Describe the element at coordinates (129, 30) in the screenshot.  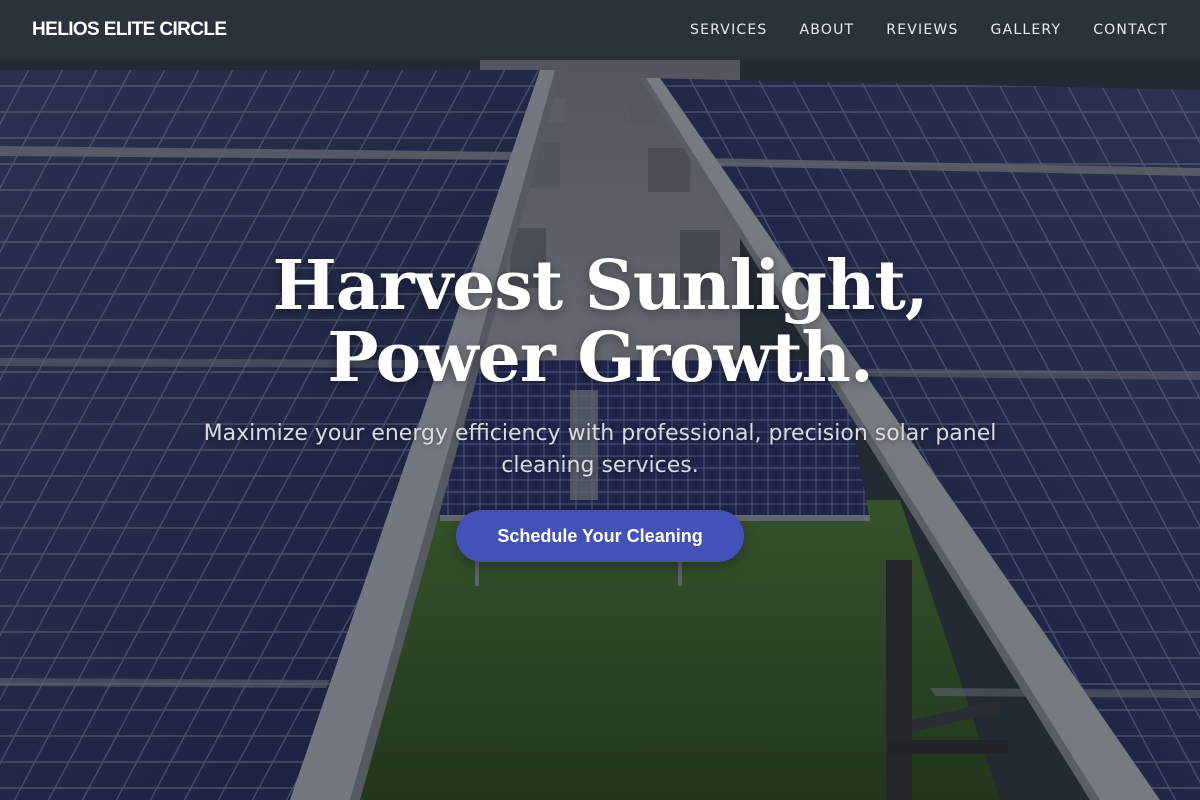
I see `brand-logo-text: HELIOS ELITE CIRCLE` at that location.